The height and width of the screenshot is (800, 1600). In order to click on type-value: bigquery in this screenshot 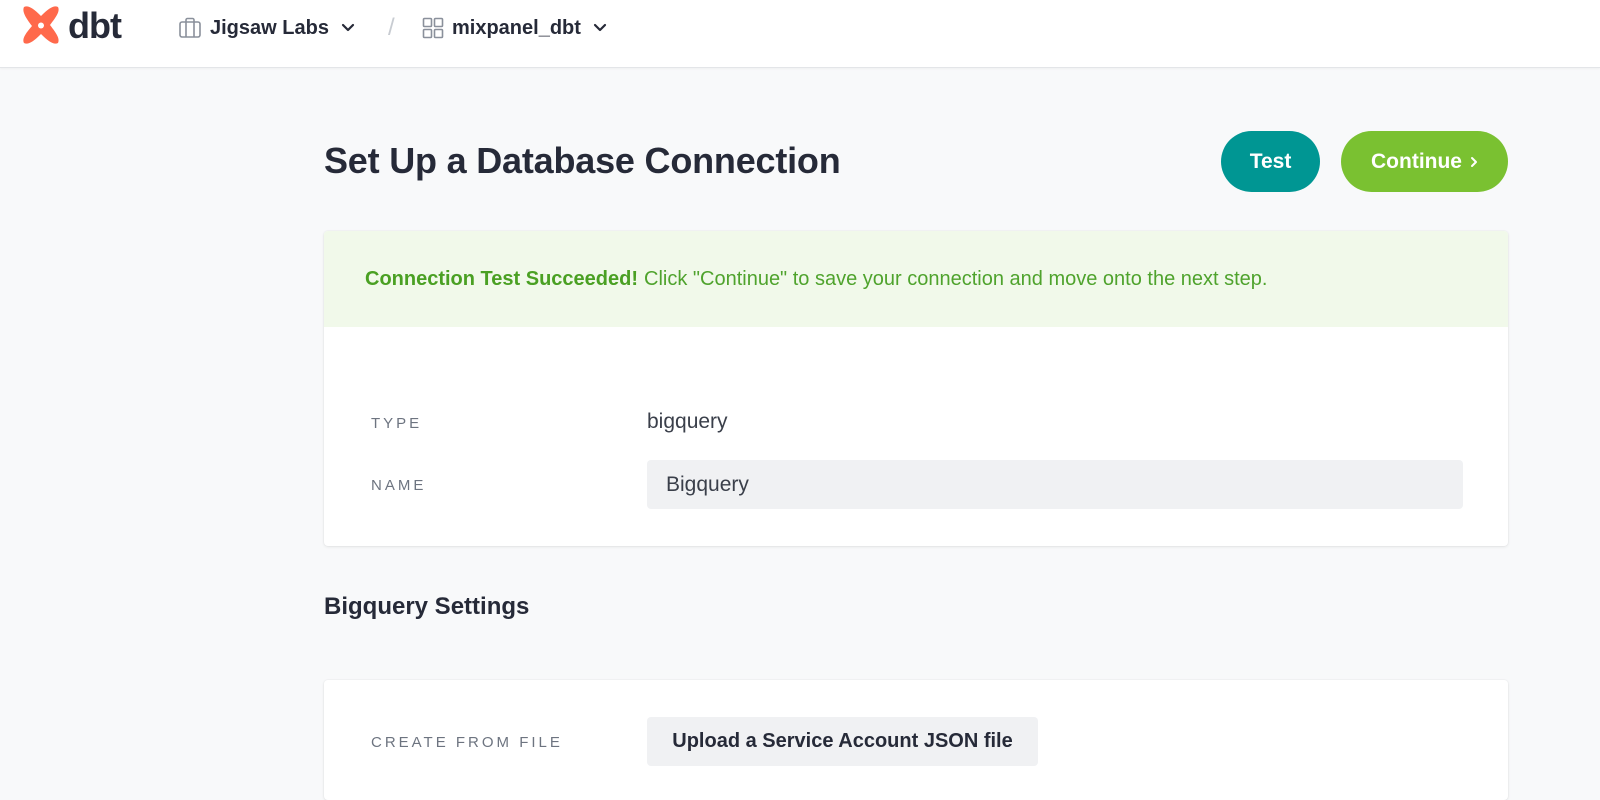, I will do `click(687, 421)`.